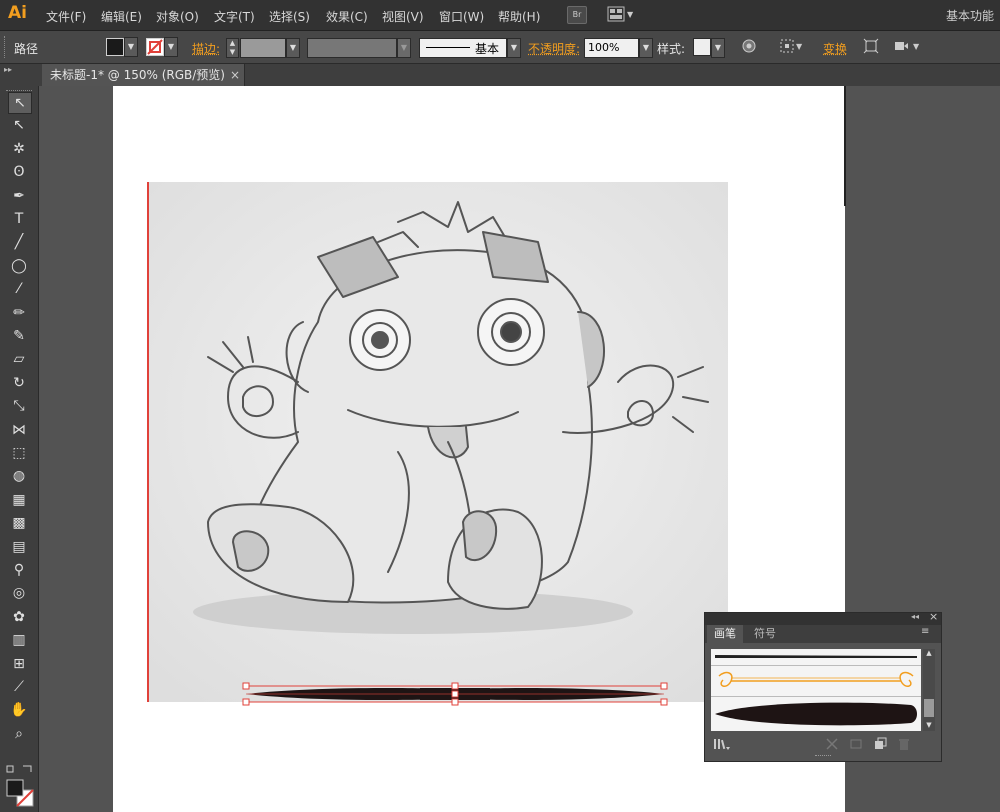  Describe the element at coordinates (970, 15) in the screenshot. I see `workspace-switcher: 基本功能` at that location.